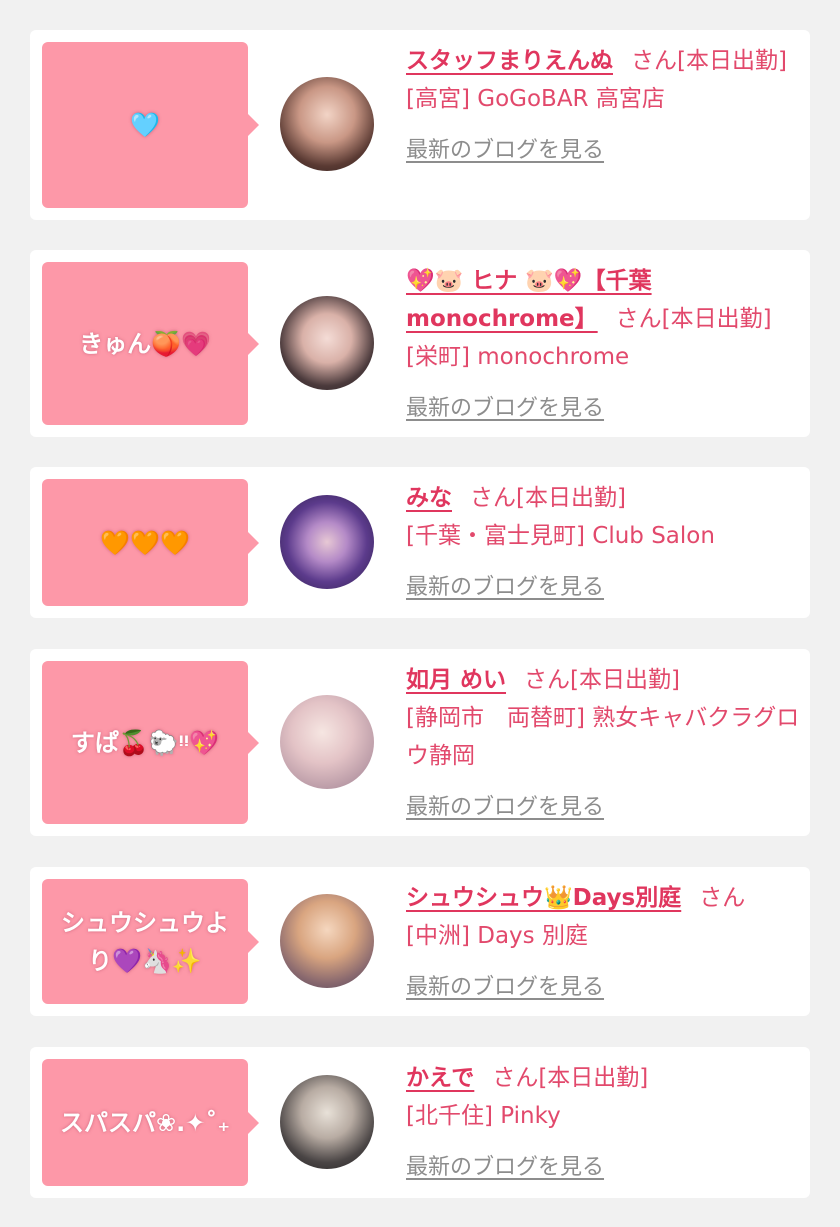 This screenshot has width=840, height=1227. I want to click on shop-label: [北千住] Pinky, so click(483, 1116).